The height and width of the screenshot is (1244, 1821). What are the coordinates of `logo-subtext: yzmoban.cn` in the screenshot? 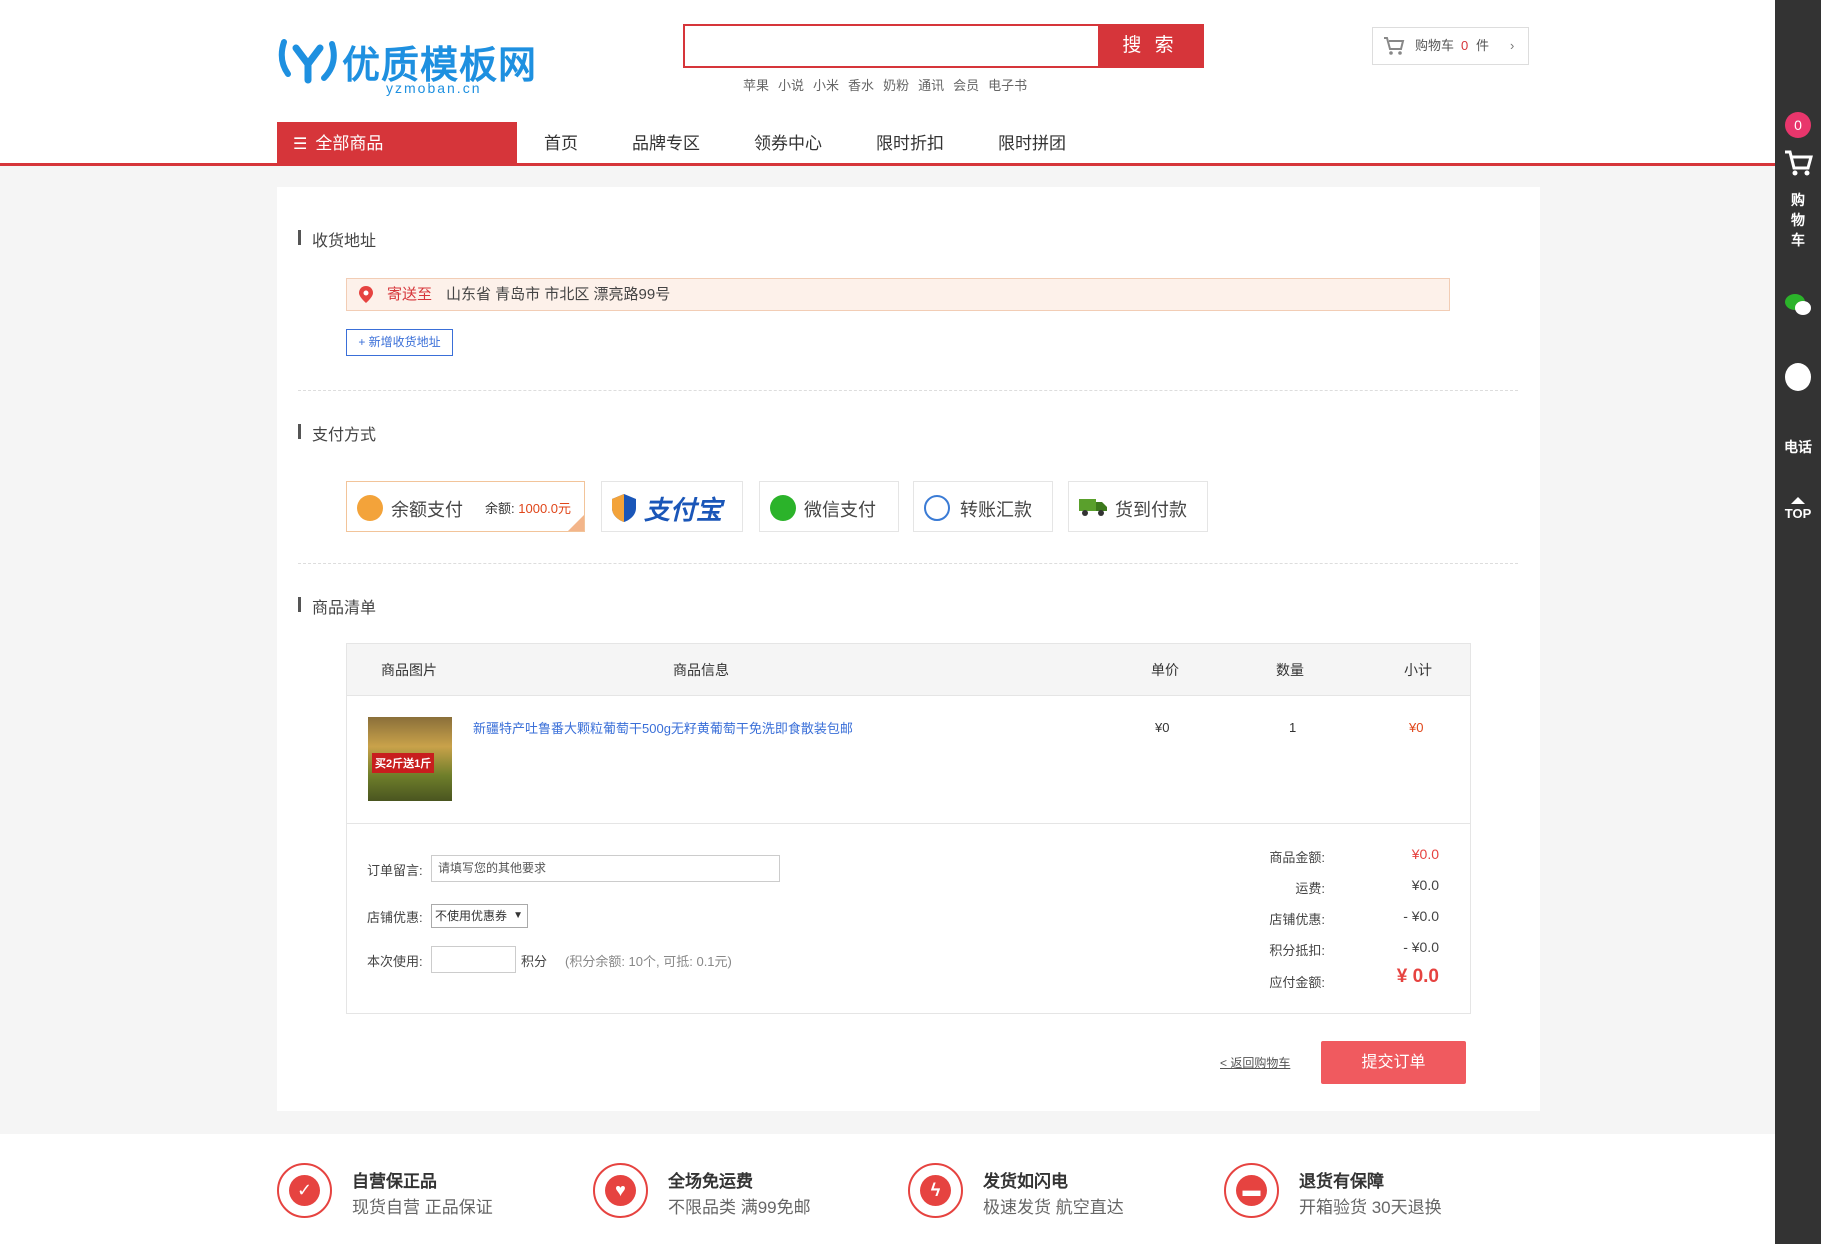 It's located at (434, 88).